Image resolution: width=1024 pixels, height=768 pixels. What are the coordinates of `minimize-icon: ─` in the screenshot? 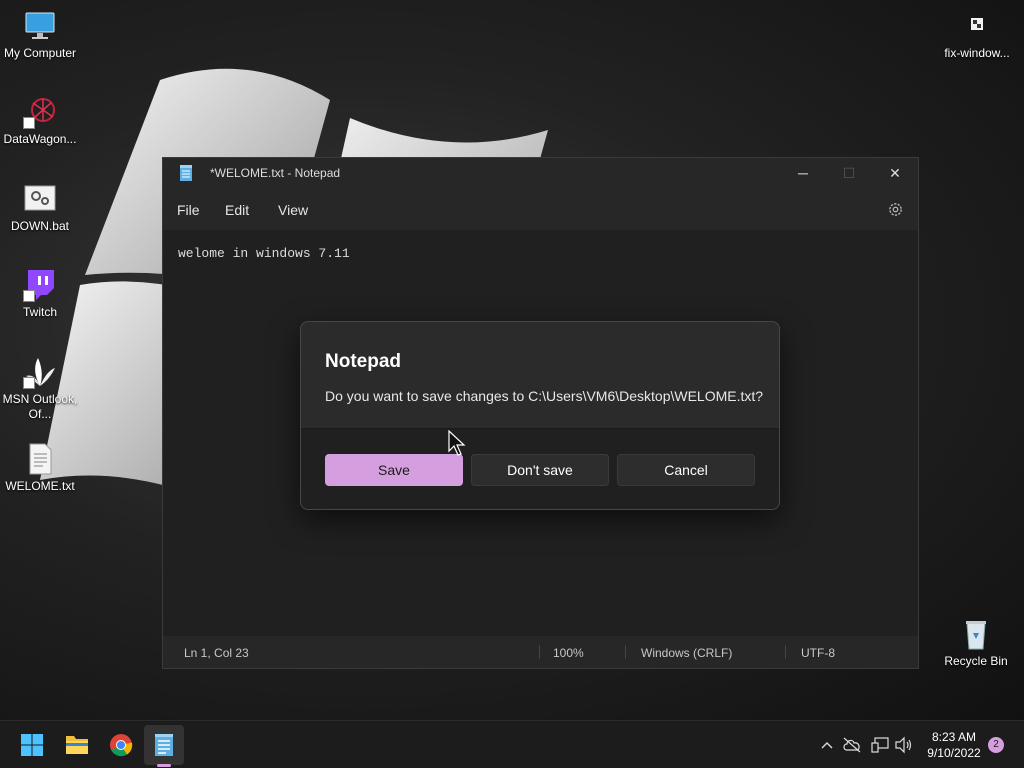 It's located at (803, 173).